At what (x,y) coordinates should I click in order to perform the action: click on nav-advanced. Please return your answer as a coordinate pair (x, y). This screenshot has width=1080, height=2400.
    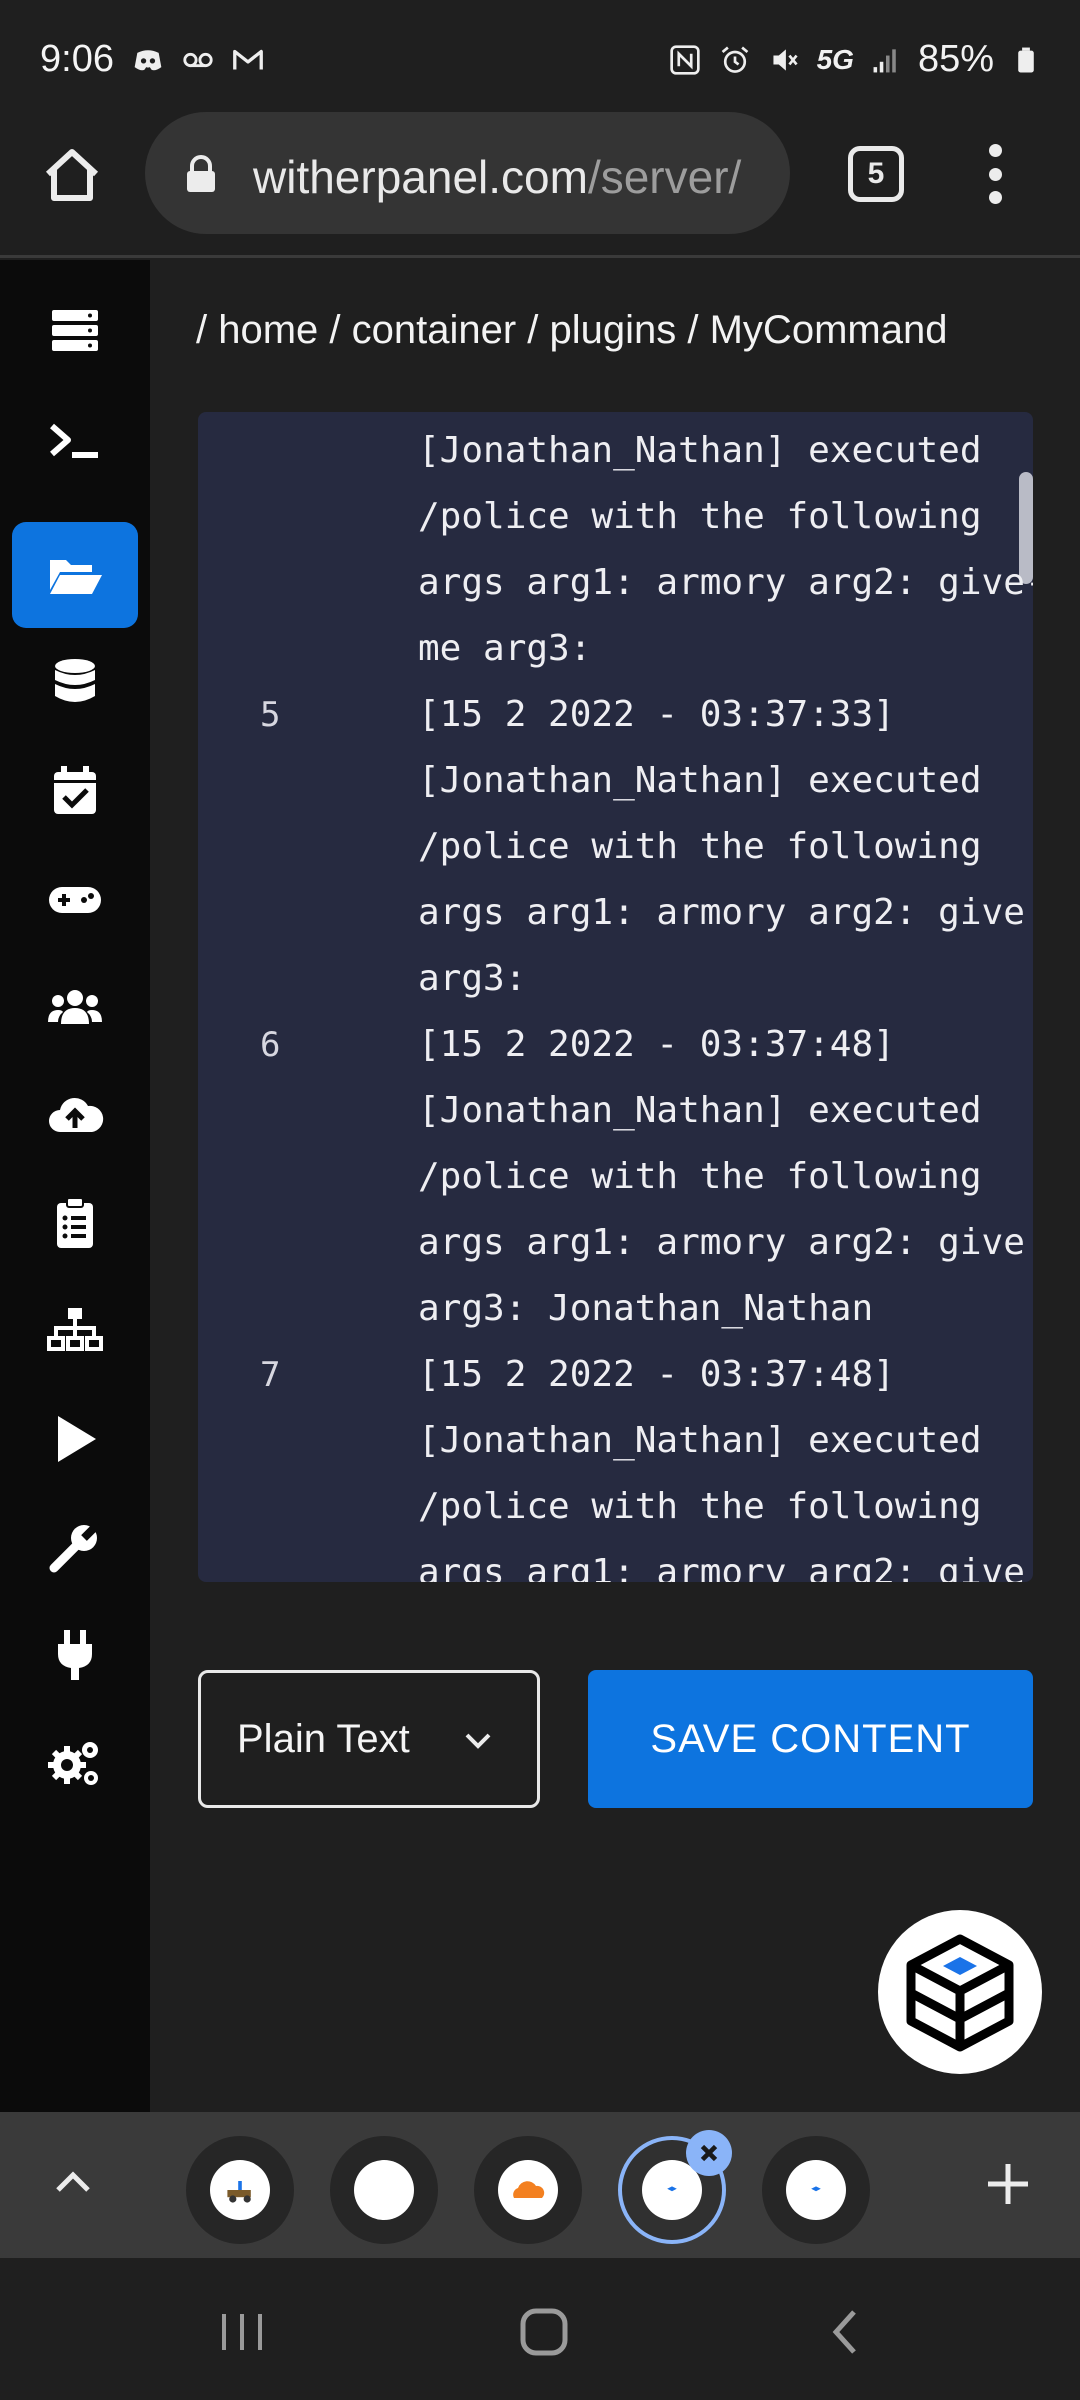
    Looking at the image, I should click on (75, 1763).